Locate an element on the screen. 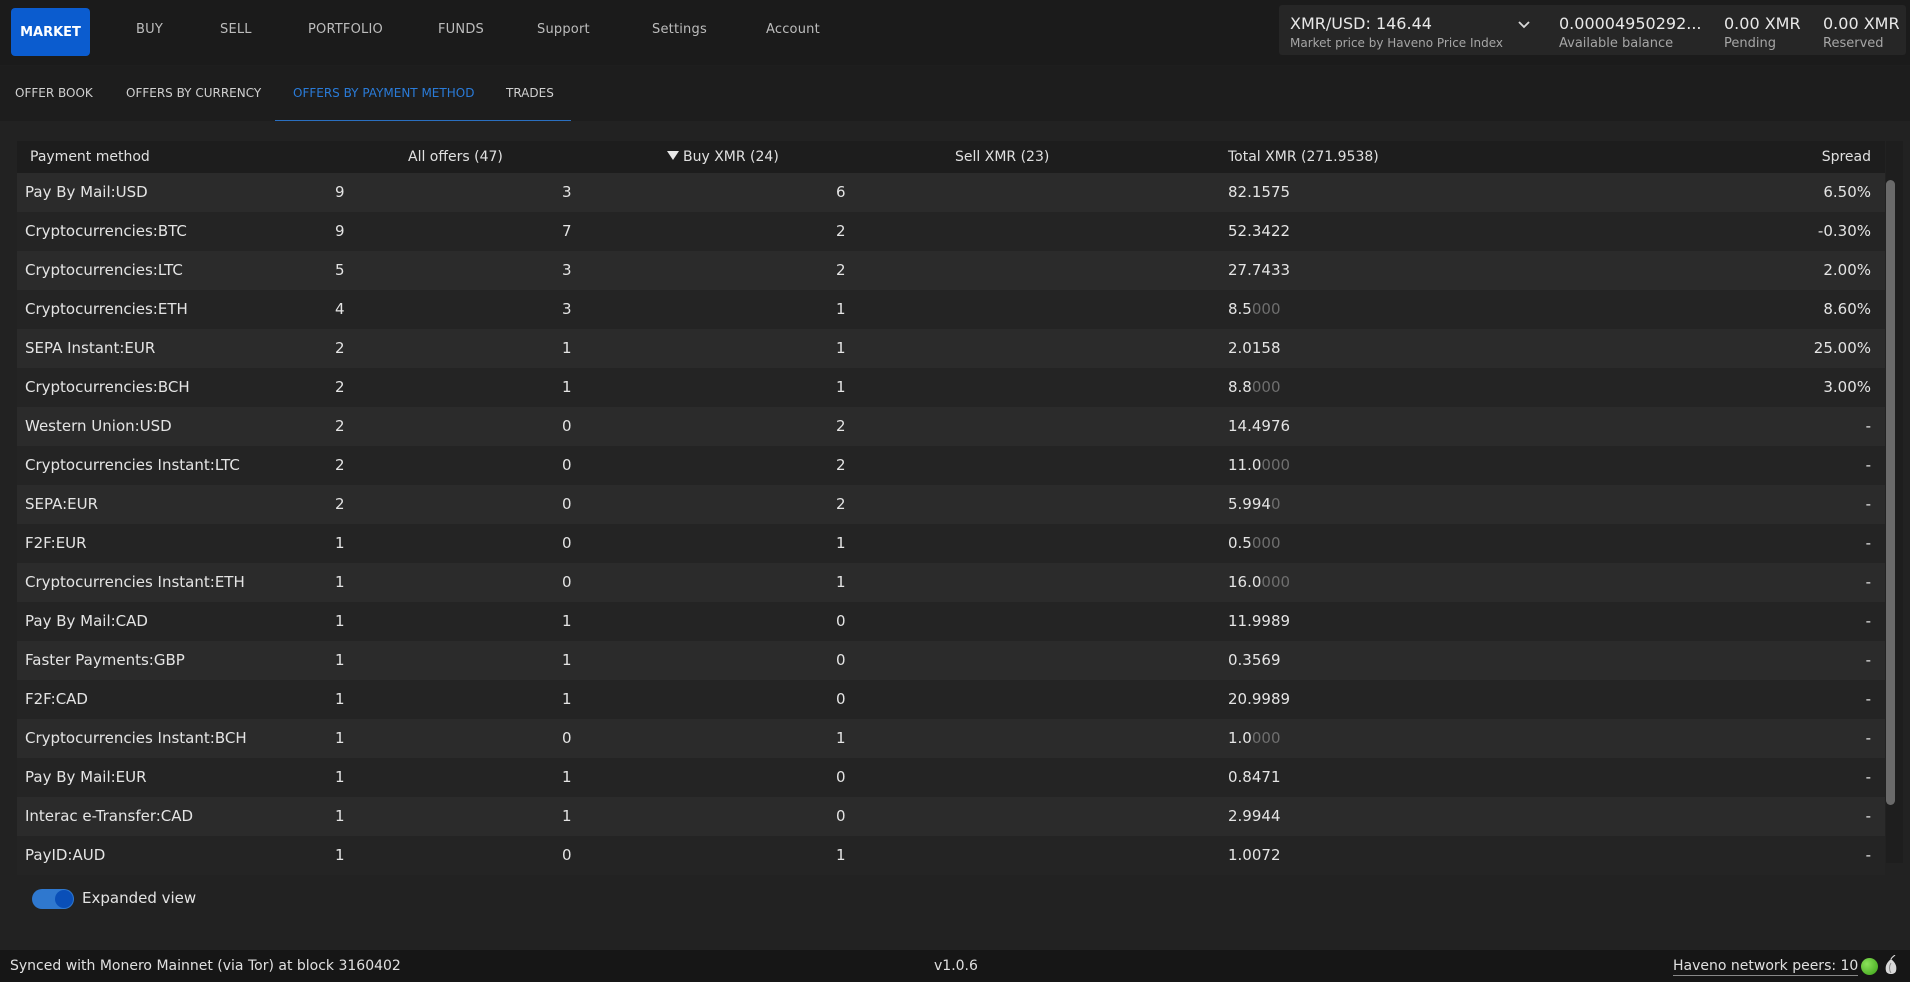  tab-offer-book: OFFER BOOK is located at coordinates (54, 93).